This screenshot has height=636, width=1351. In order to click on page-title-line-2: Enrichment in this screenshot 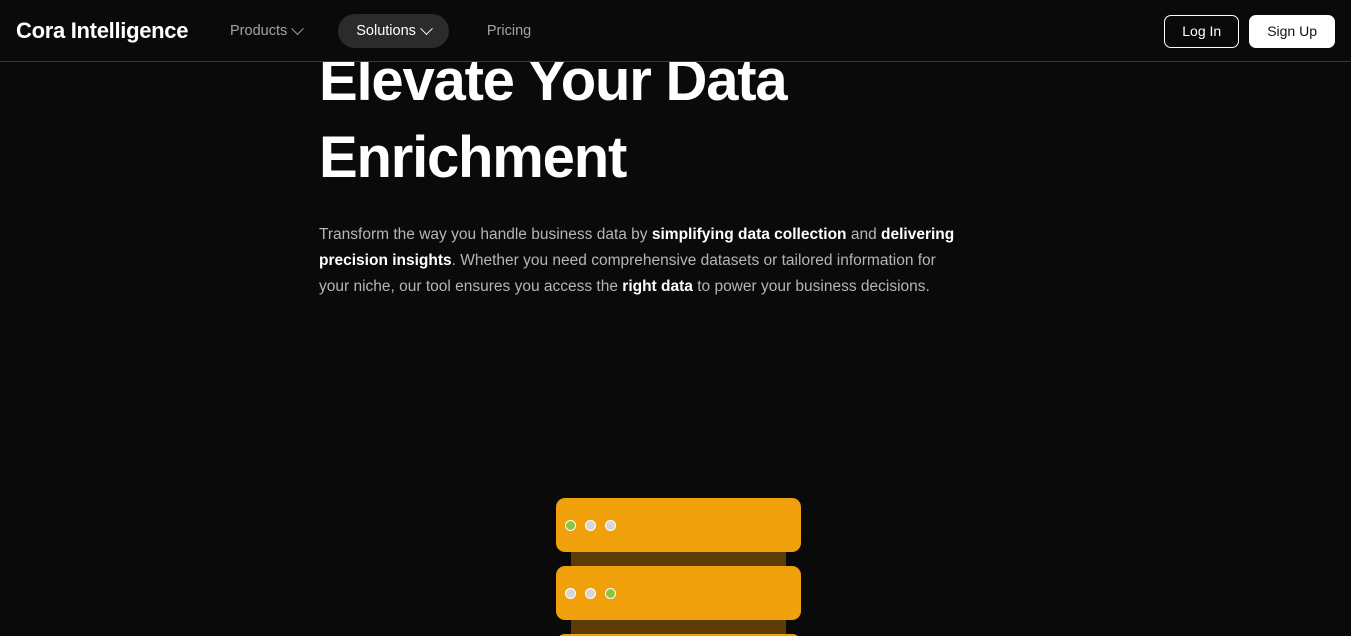, I will do `click(473, 157)`.